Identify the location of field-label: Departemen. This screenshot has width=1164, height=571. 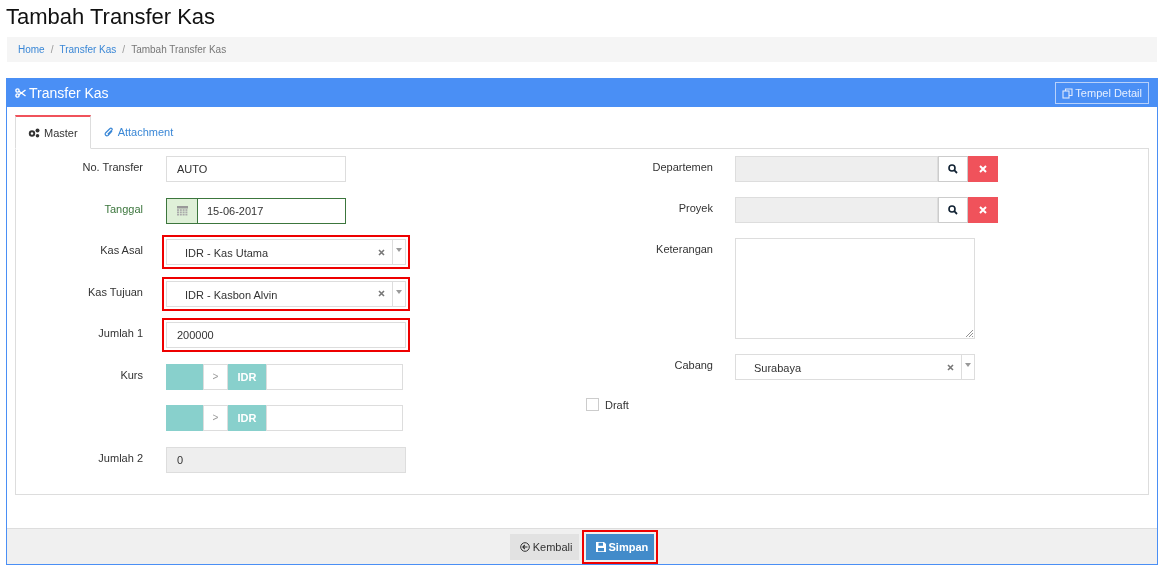
(682, 167).